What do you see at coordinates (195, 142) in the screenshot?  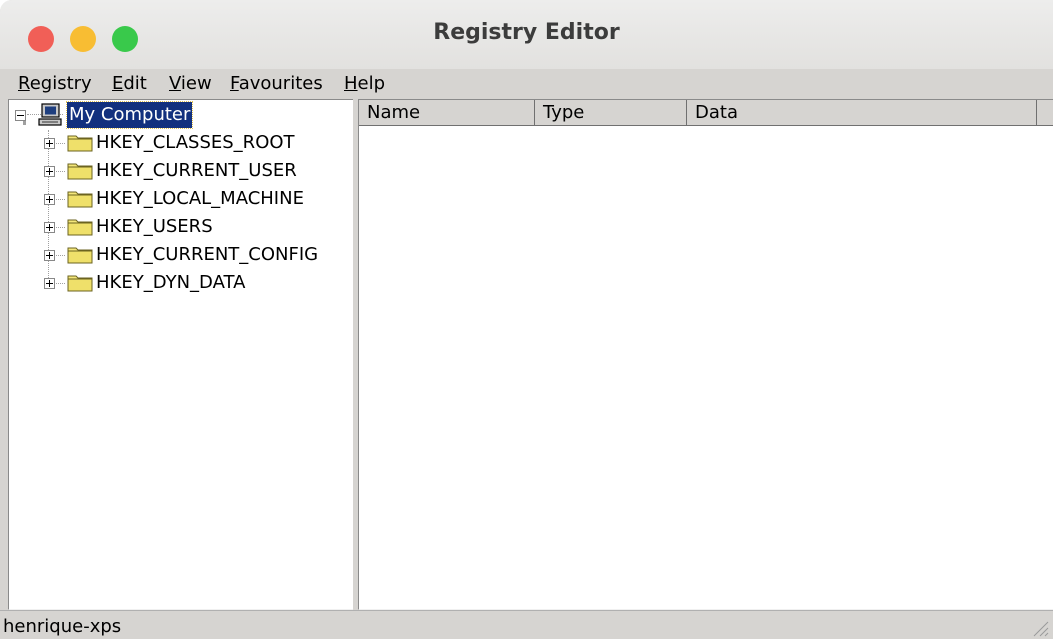 I see `tree-node-label: HKEY_CLASSES_ROOT` at bounding box center [195, 142].